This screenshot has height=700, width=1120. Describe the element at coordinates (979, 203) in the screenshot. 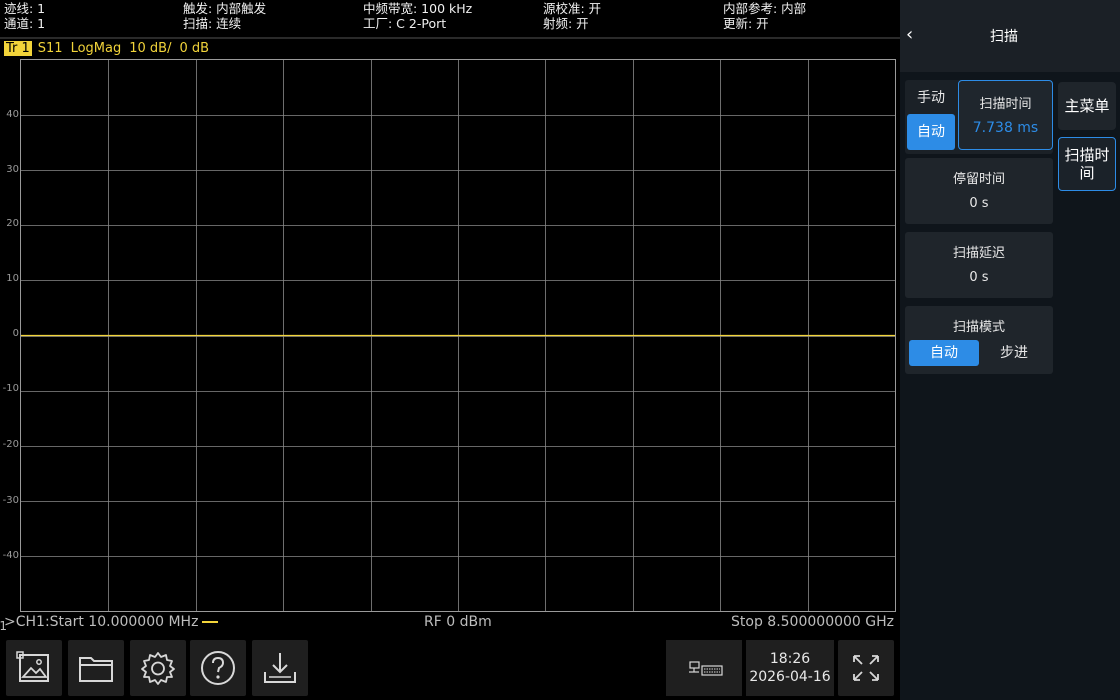

I see `dwell-time-value: 0 s` at that location.